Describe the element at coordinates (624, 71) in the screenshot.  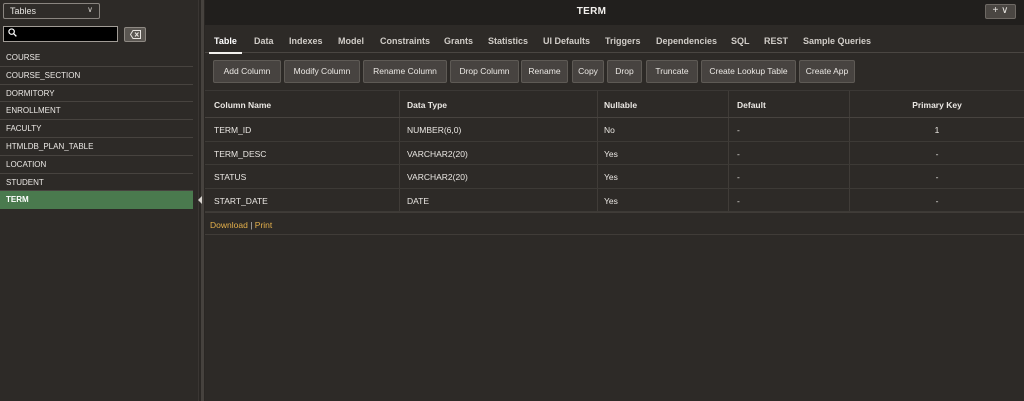
I see `drop-button: Drop` at that location.